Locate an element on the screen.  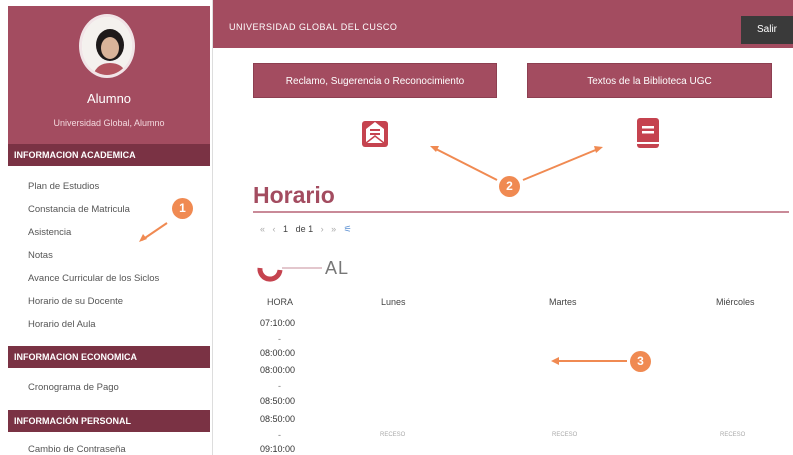
column-lunes: Lunes is located at coordinates (393, 302).